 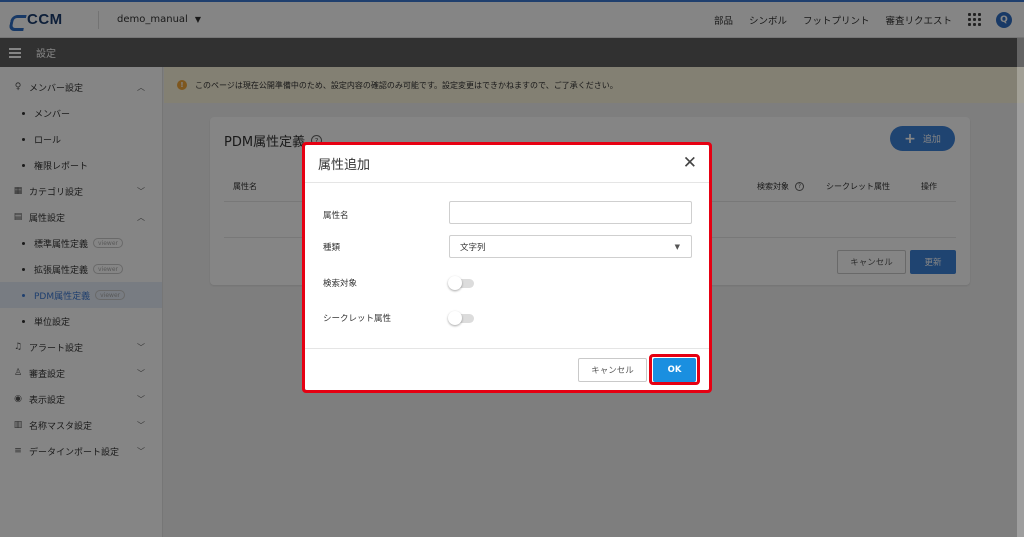 I want to click on dialog-footer-divider, so click(x=507, y=348).